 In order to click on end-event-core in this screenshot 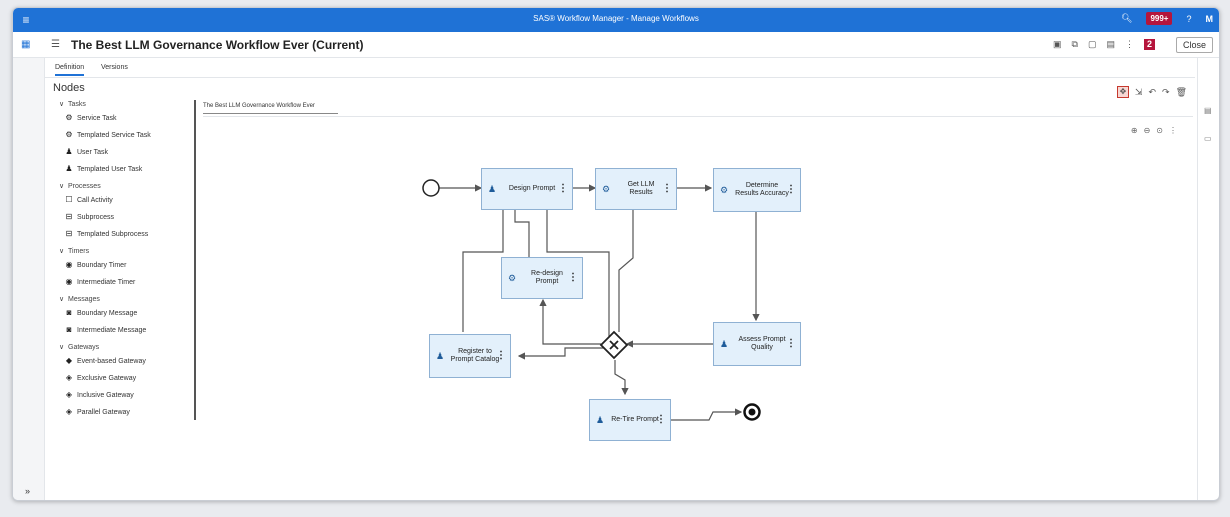, I will do `click(752, 412)`.